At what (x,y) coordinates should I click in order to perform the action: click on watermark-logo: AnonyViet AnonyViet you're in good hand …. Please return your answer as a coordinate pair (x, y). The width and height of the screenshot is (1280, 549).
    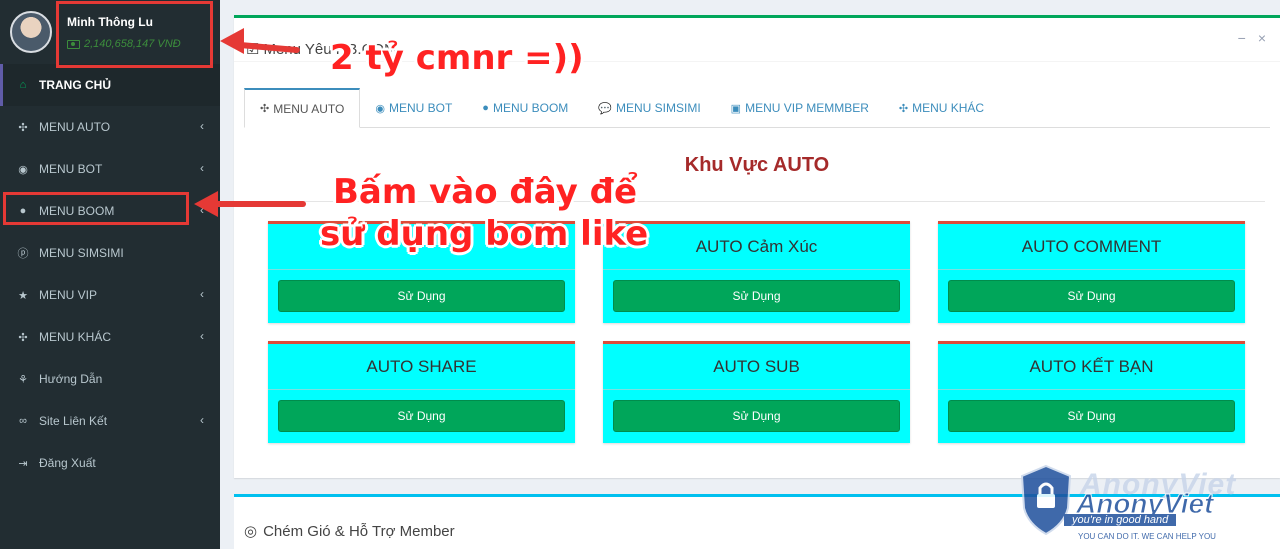
    Looking at the image, I should click on (1150, 505).